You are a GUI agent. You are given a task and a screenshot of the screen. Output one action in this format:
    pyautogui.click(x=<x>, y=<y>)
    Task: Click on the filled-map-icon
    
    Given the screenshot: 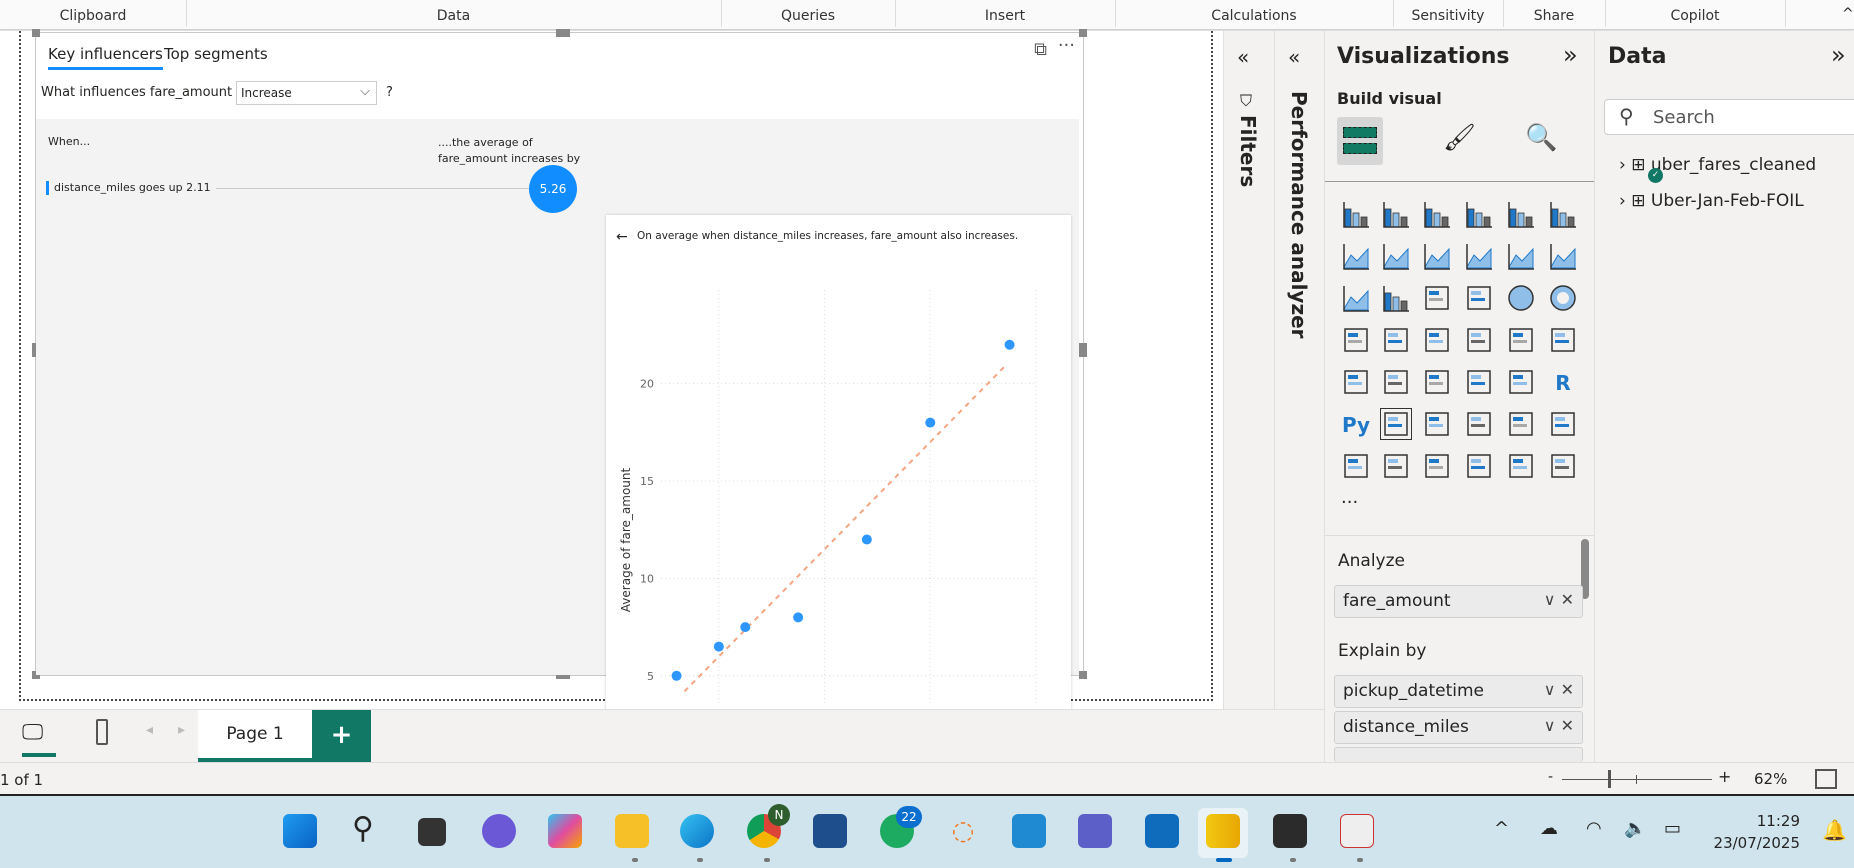 What is the action you would take?
    pyautogui.click(x=1437, y=340)
    